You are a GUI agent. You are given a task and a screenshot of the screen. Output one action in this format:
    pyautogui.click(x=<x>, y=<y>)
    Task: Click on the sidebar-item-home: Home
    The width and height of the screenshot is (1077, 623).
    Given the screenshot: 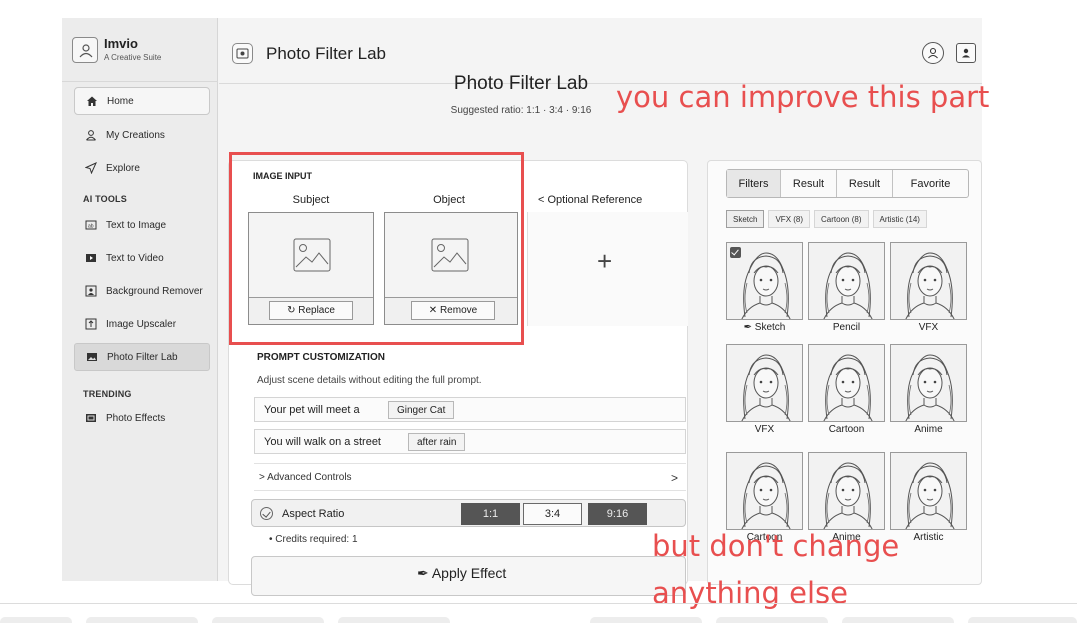 What is the action you would take?
    pyautogui.click(x=142, y=101)
    